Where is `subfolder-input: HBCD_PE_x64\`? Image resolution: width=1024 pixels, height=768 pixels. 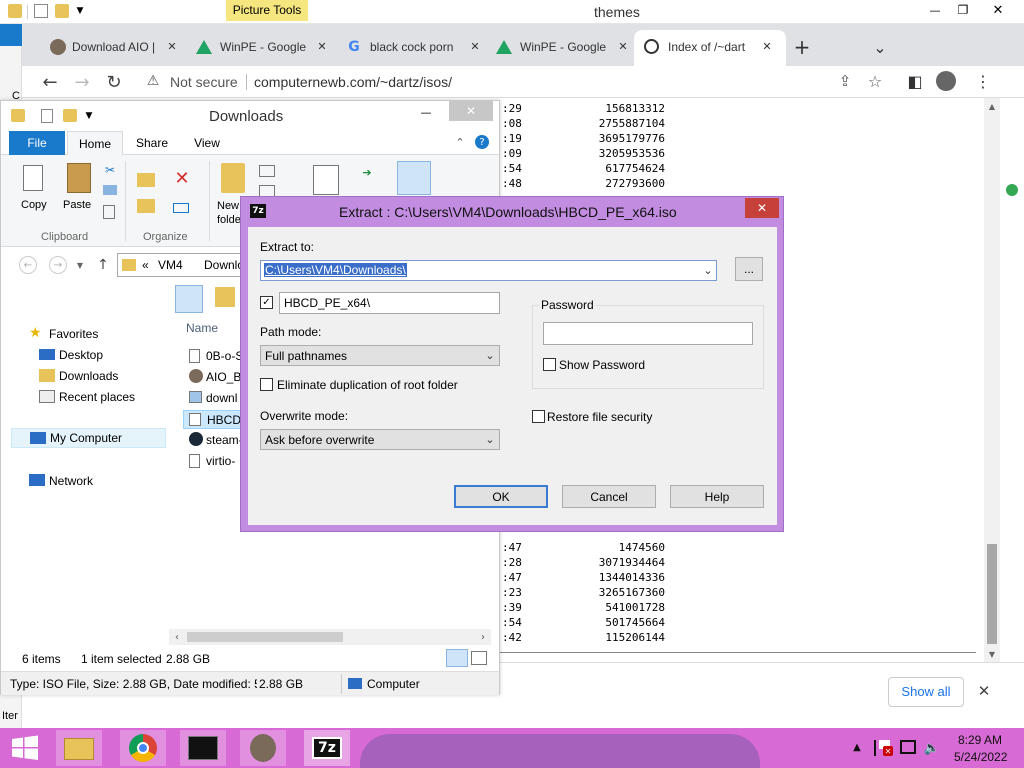 subfolder-input: HBCD_PE_x64\ is located at coordinates (389, 303).